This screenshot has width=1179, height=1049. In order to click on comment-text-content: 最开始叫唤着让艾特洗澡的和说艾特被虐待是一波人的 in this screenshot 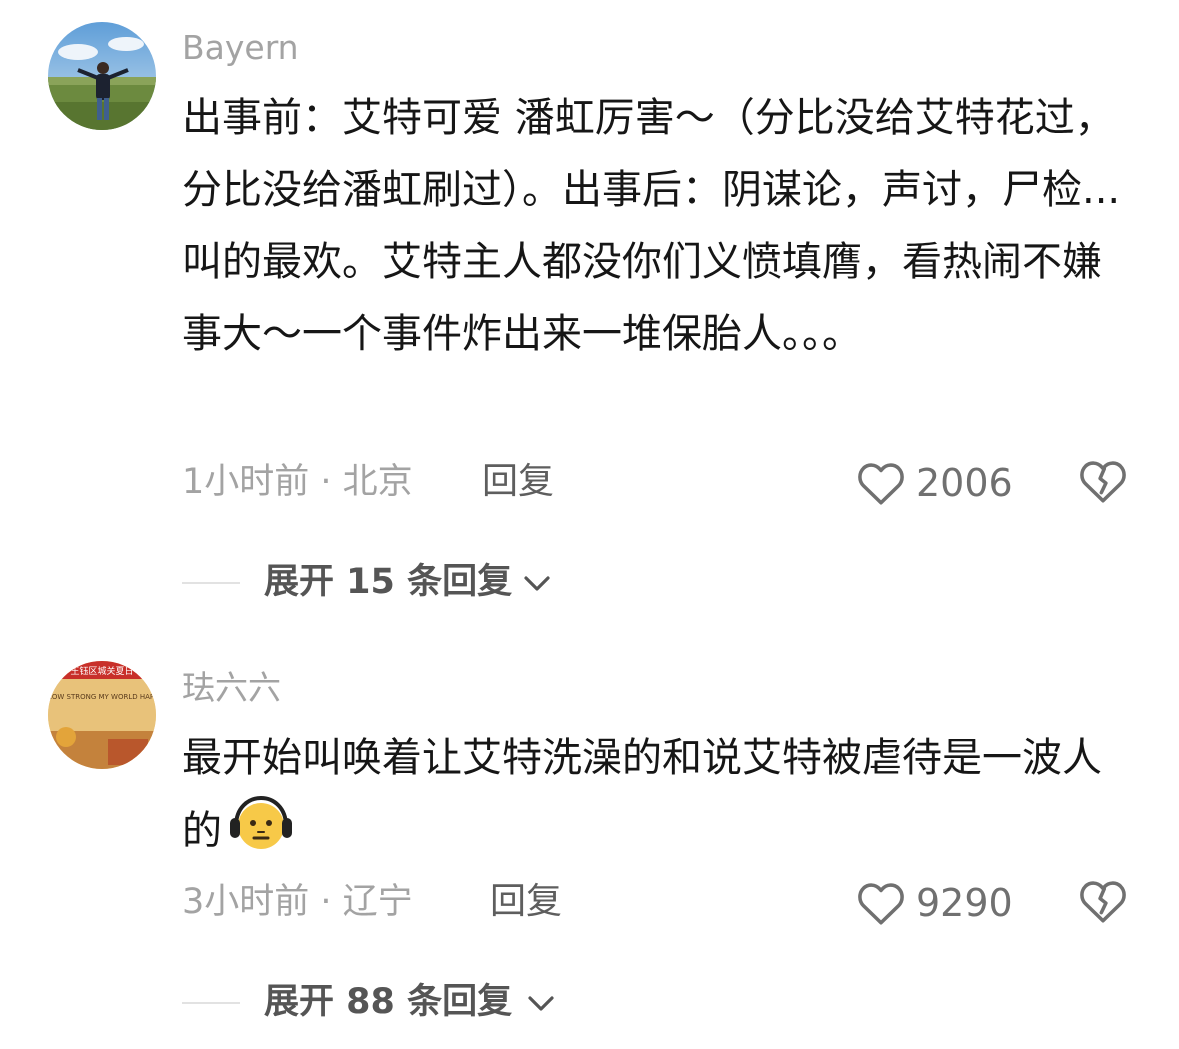, I will do `click(642, 794)`.